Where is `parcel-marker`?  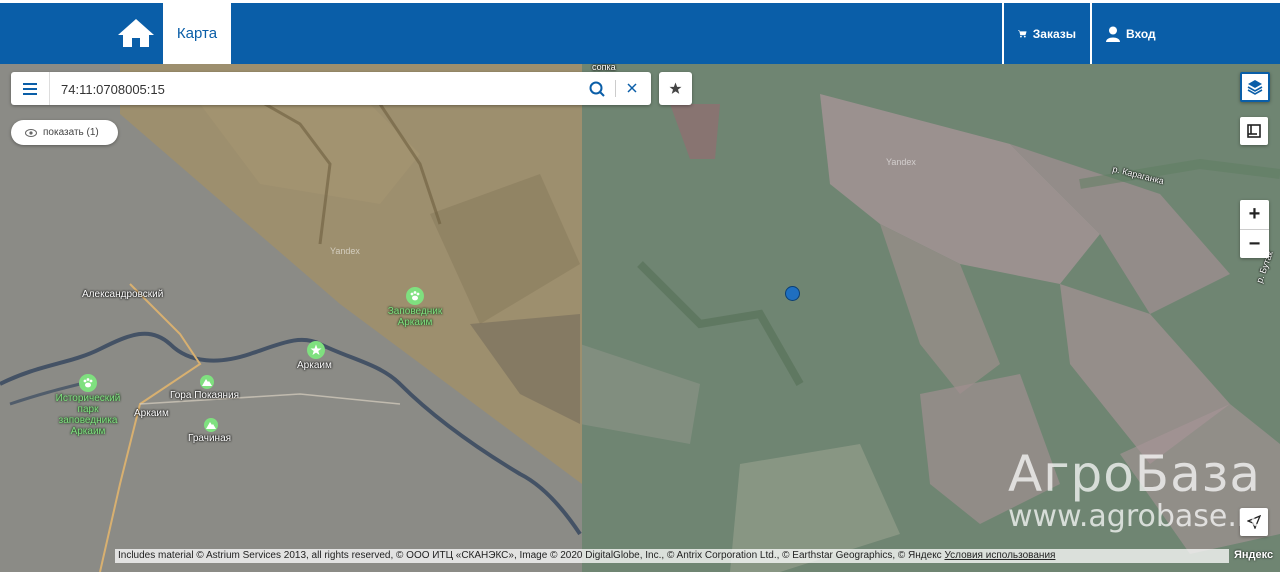 parcel-marker is located at coordinates (792, 293).